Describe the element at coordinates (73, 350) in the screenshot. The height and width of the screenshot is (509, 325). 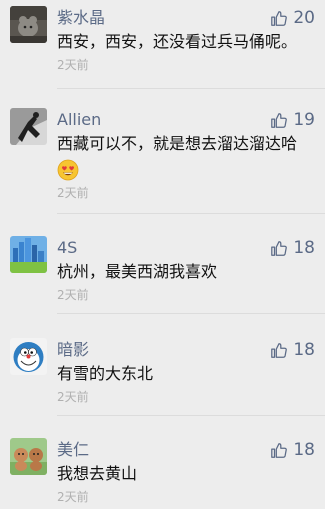
I see `commenter-name: 暗影` at that location.